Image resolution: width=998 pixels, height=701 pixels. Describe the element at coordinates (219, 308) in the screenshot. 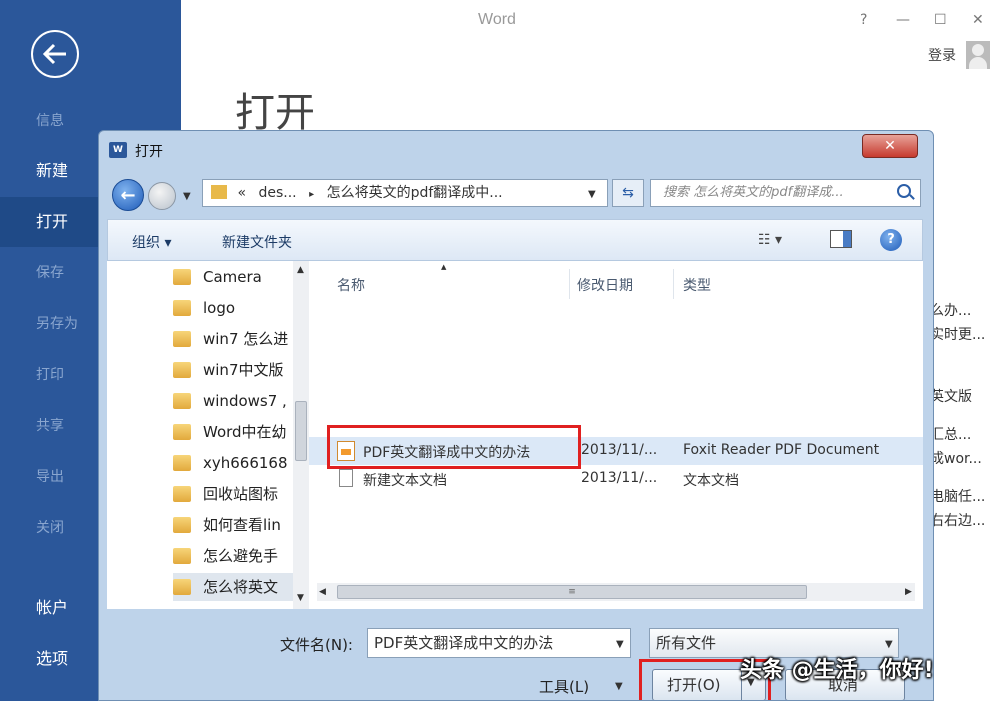

I see `tree-folder-label: logo` at that location.